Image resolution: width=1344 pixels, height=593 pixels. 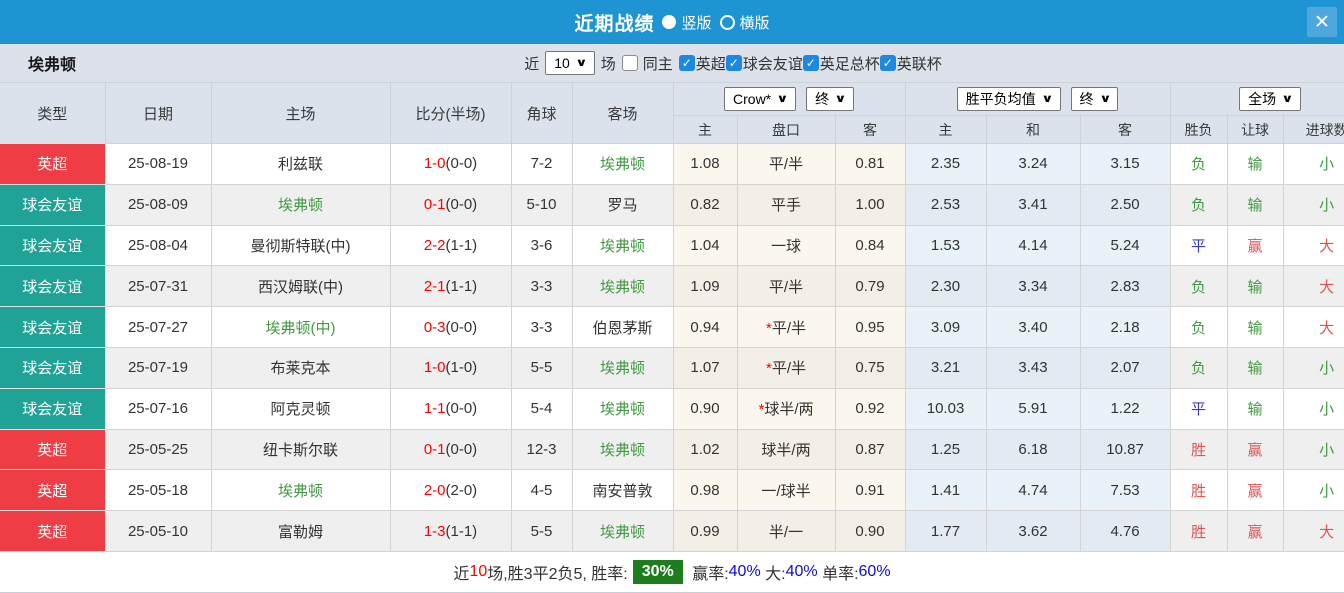 I want to click on summary-text: 单率:, so click(x=838, y=574).